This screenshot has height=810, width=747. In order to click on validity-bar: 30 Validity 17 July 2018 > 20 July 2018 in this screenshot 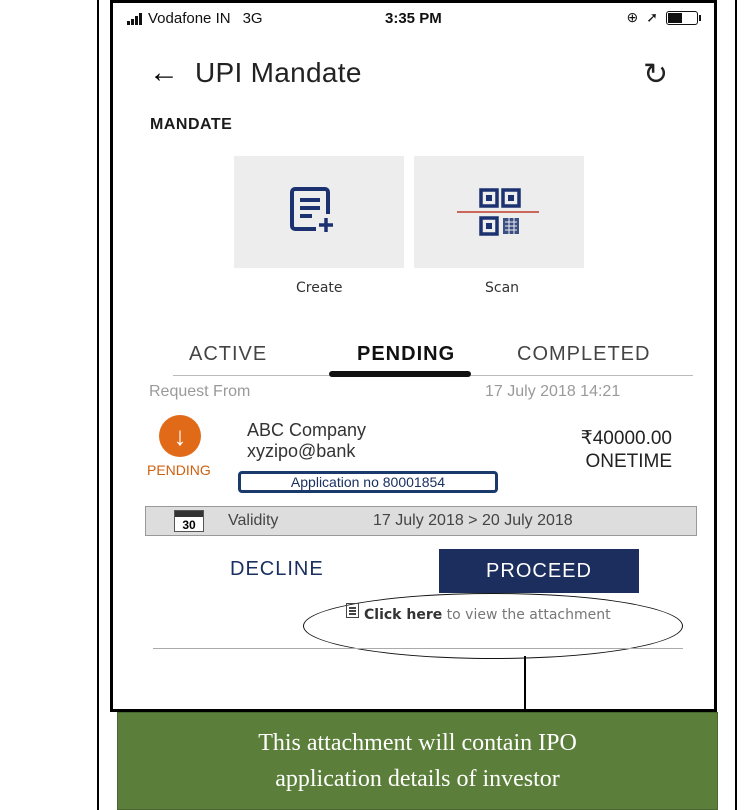, I will do `click(421, 521)`.